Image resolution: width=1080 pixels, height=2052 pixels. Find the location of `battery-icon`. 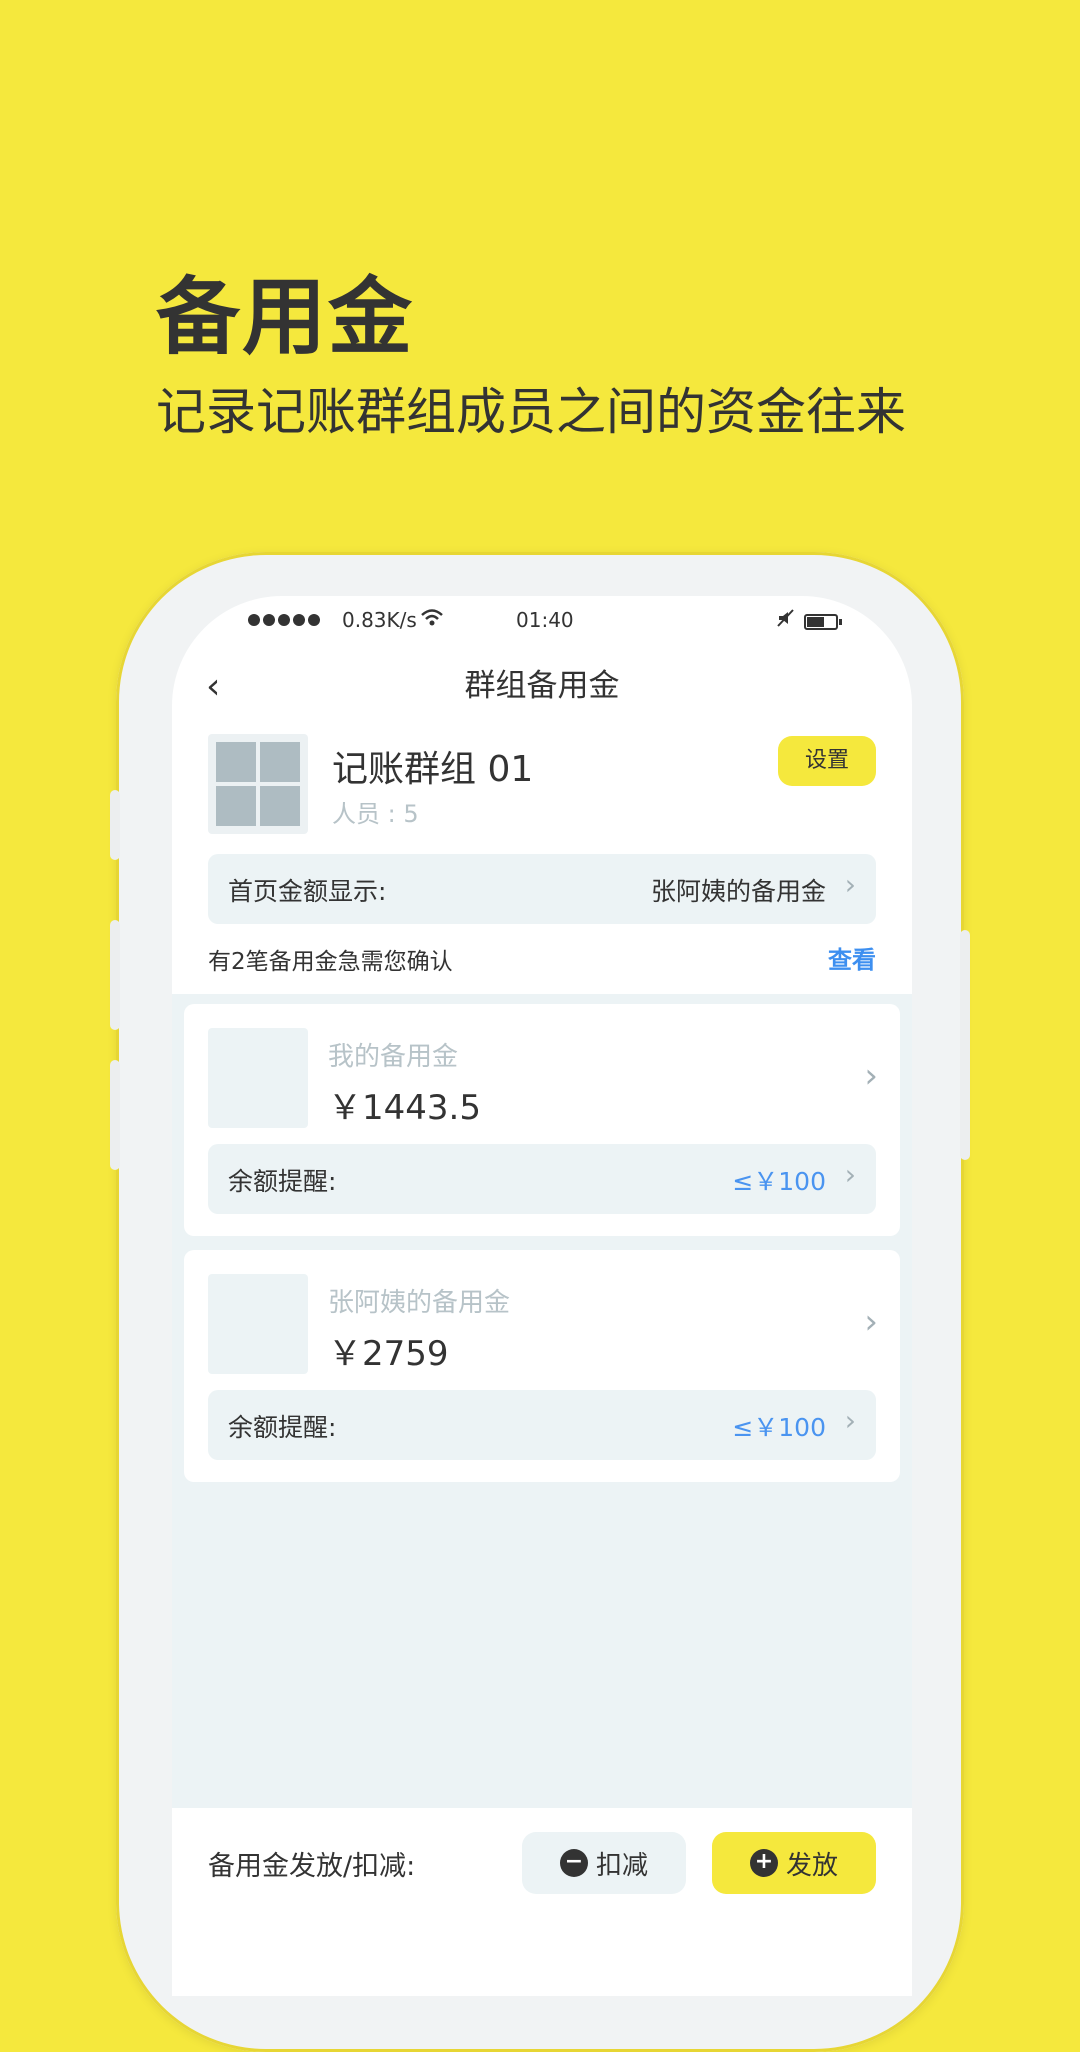

battery-icon is located at coordinates (823, 622).